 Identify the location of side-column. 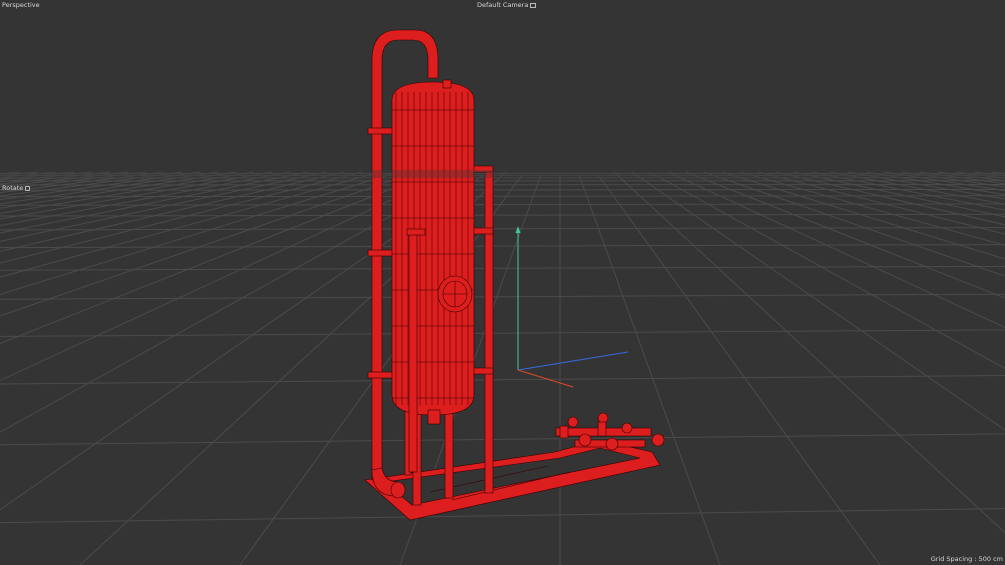
(489, 330).